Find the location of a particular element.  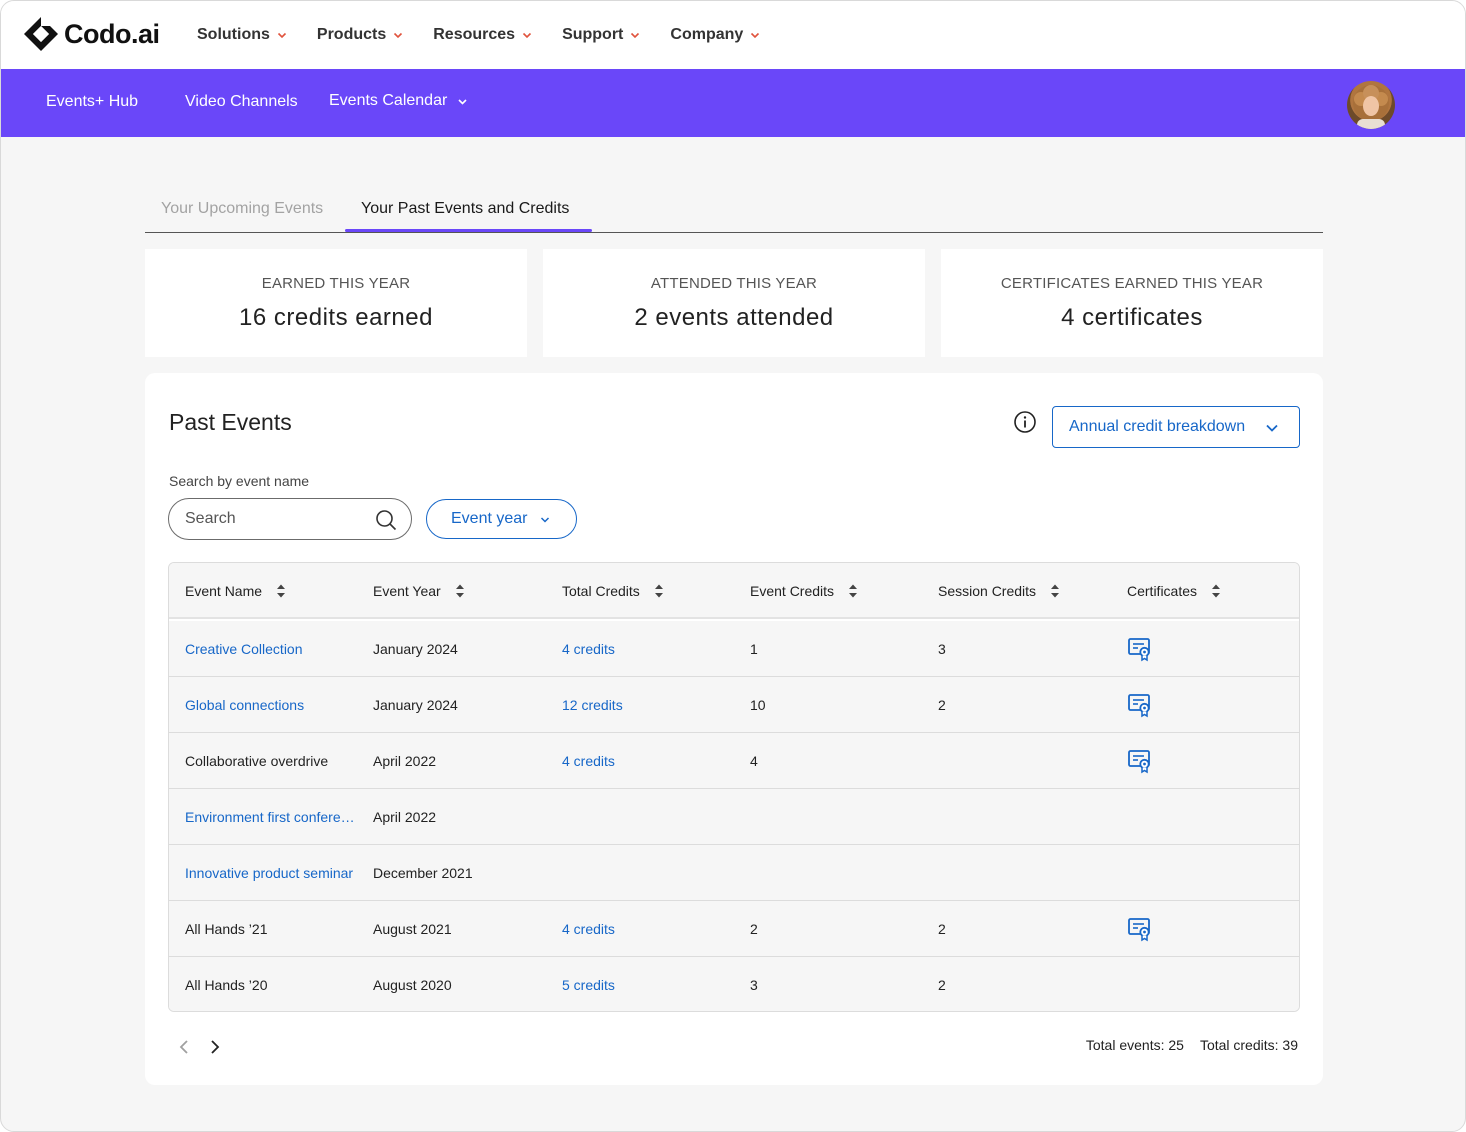

event-credits-cell: 4 is located at coordinates (754, 761).